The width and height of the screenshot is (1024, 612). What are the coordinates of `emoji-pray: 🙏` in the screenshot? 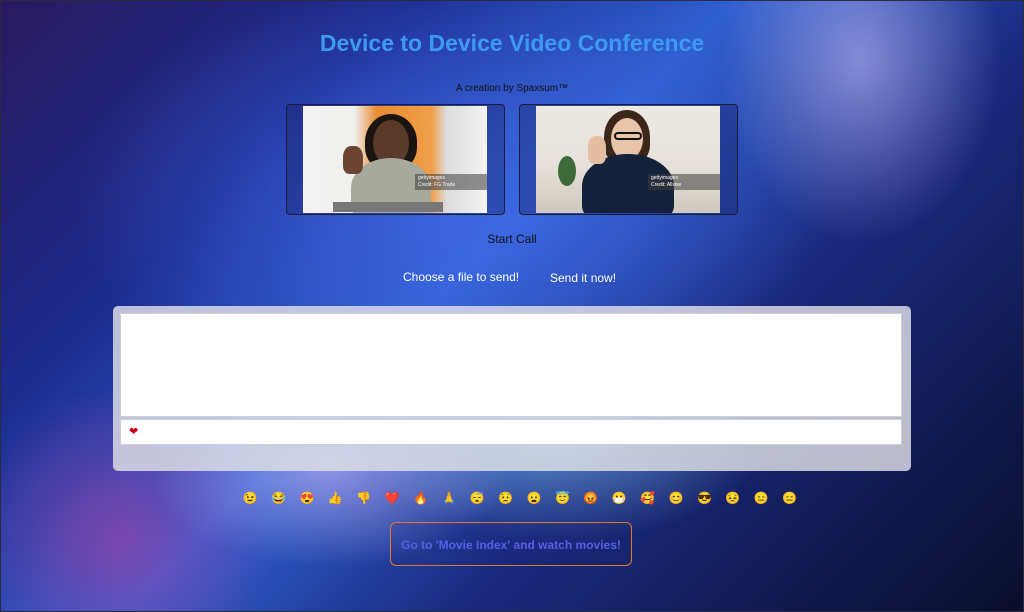 It's located at (449, 498).